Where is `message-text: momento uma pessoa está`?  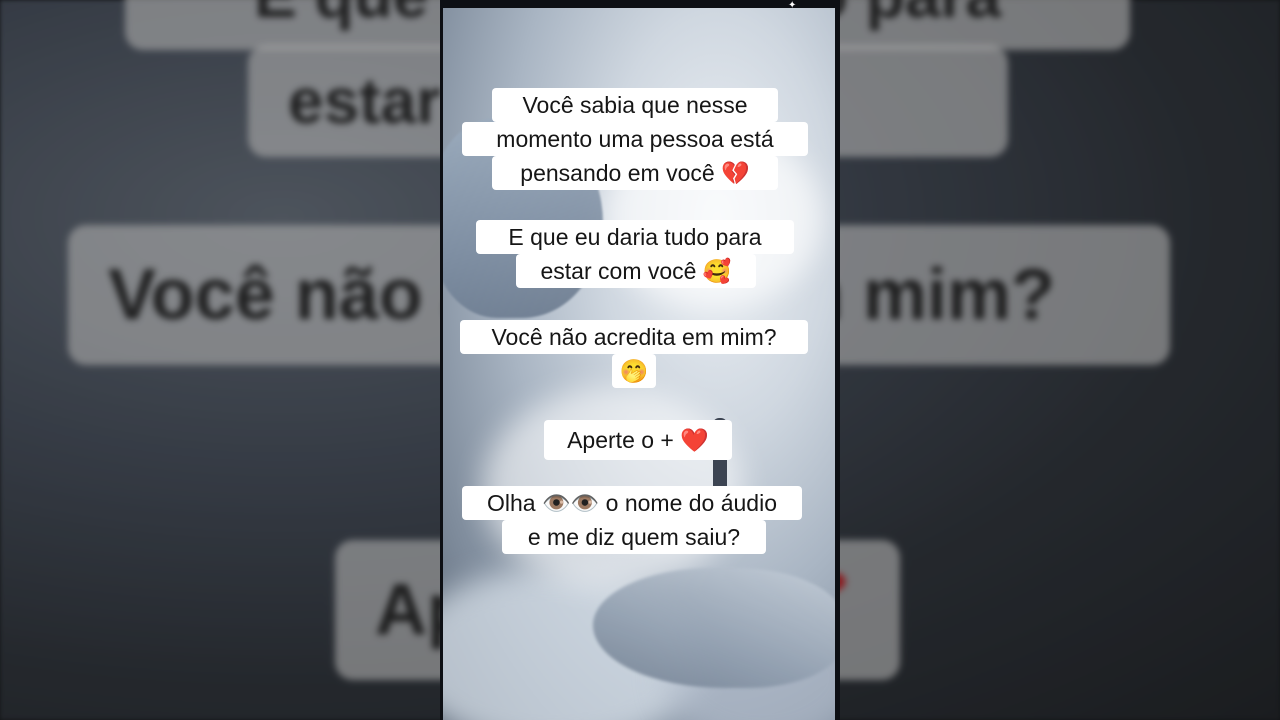 message-text: momento uma pessoa está is located at coordinates (635, 139).